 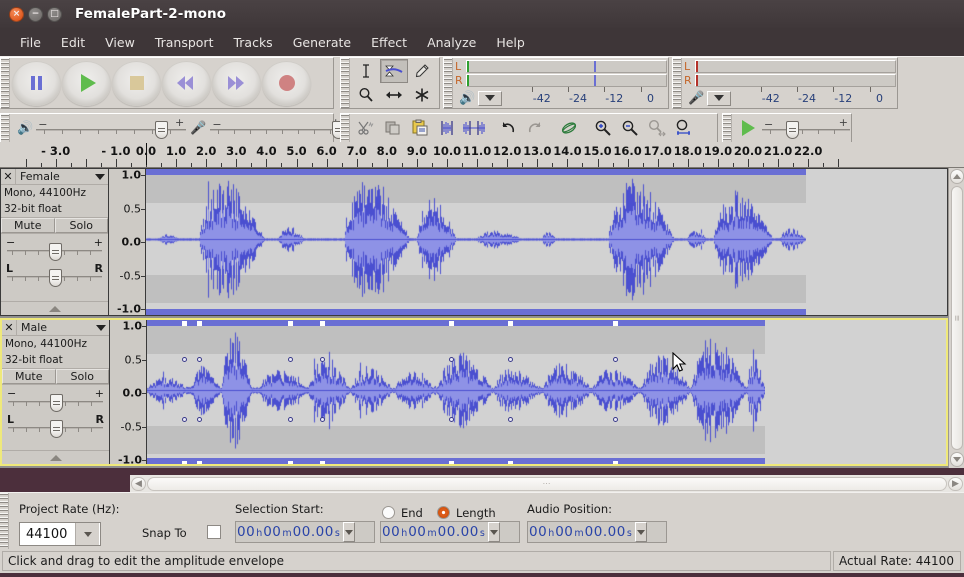 What do you see at coordinates (602, 128) in the screenshot?
I see `zoom-in-button` at bounding box center [602, 128].